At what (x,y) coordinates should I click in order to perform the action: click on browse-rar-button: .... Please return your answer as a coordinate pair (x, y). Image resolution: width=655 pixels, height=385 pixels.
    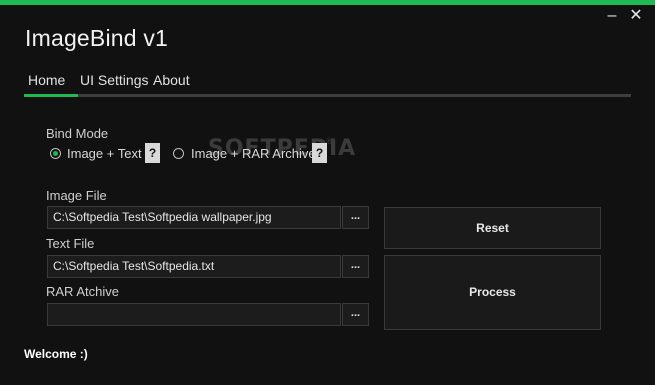
    Looking at the image, I should click on (355, 314).